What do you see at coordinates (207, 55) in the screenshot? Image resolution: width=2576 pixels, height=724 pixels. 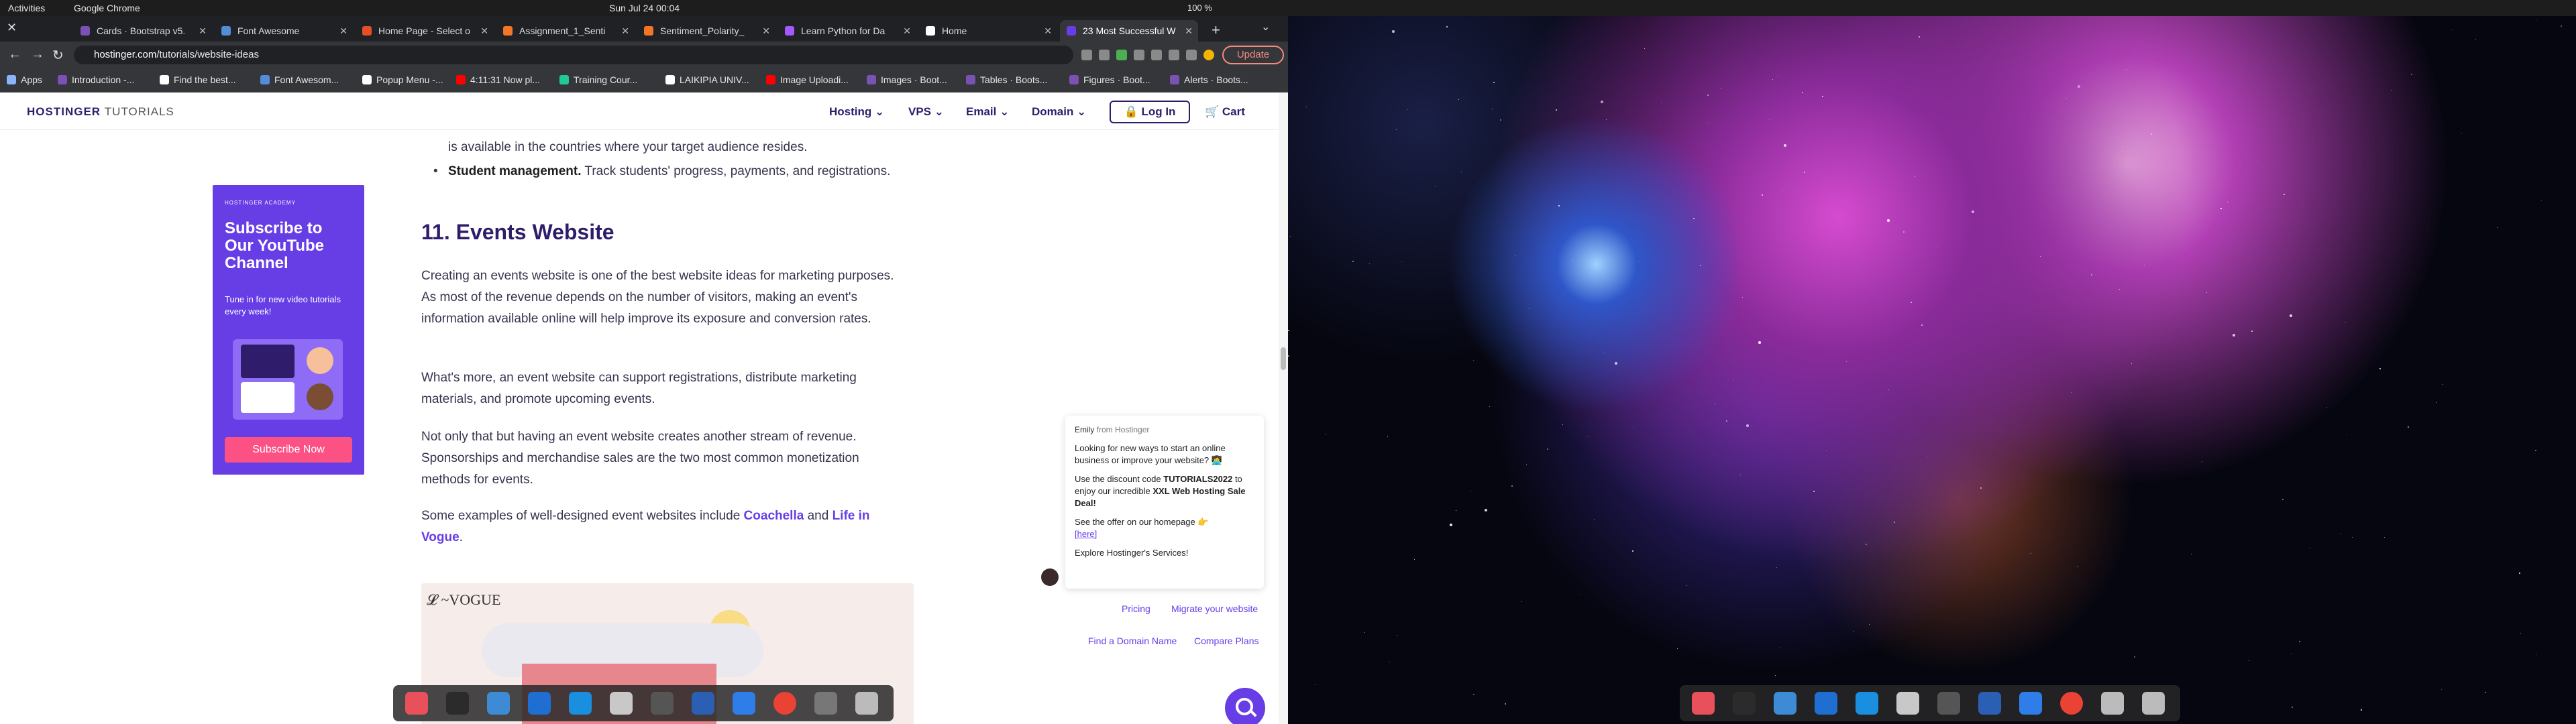 I see `url-path: /tutorials/website-ideas` at bounding box center [207, 55].